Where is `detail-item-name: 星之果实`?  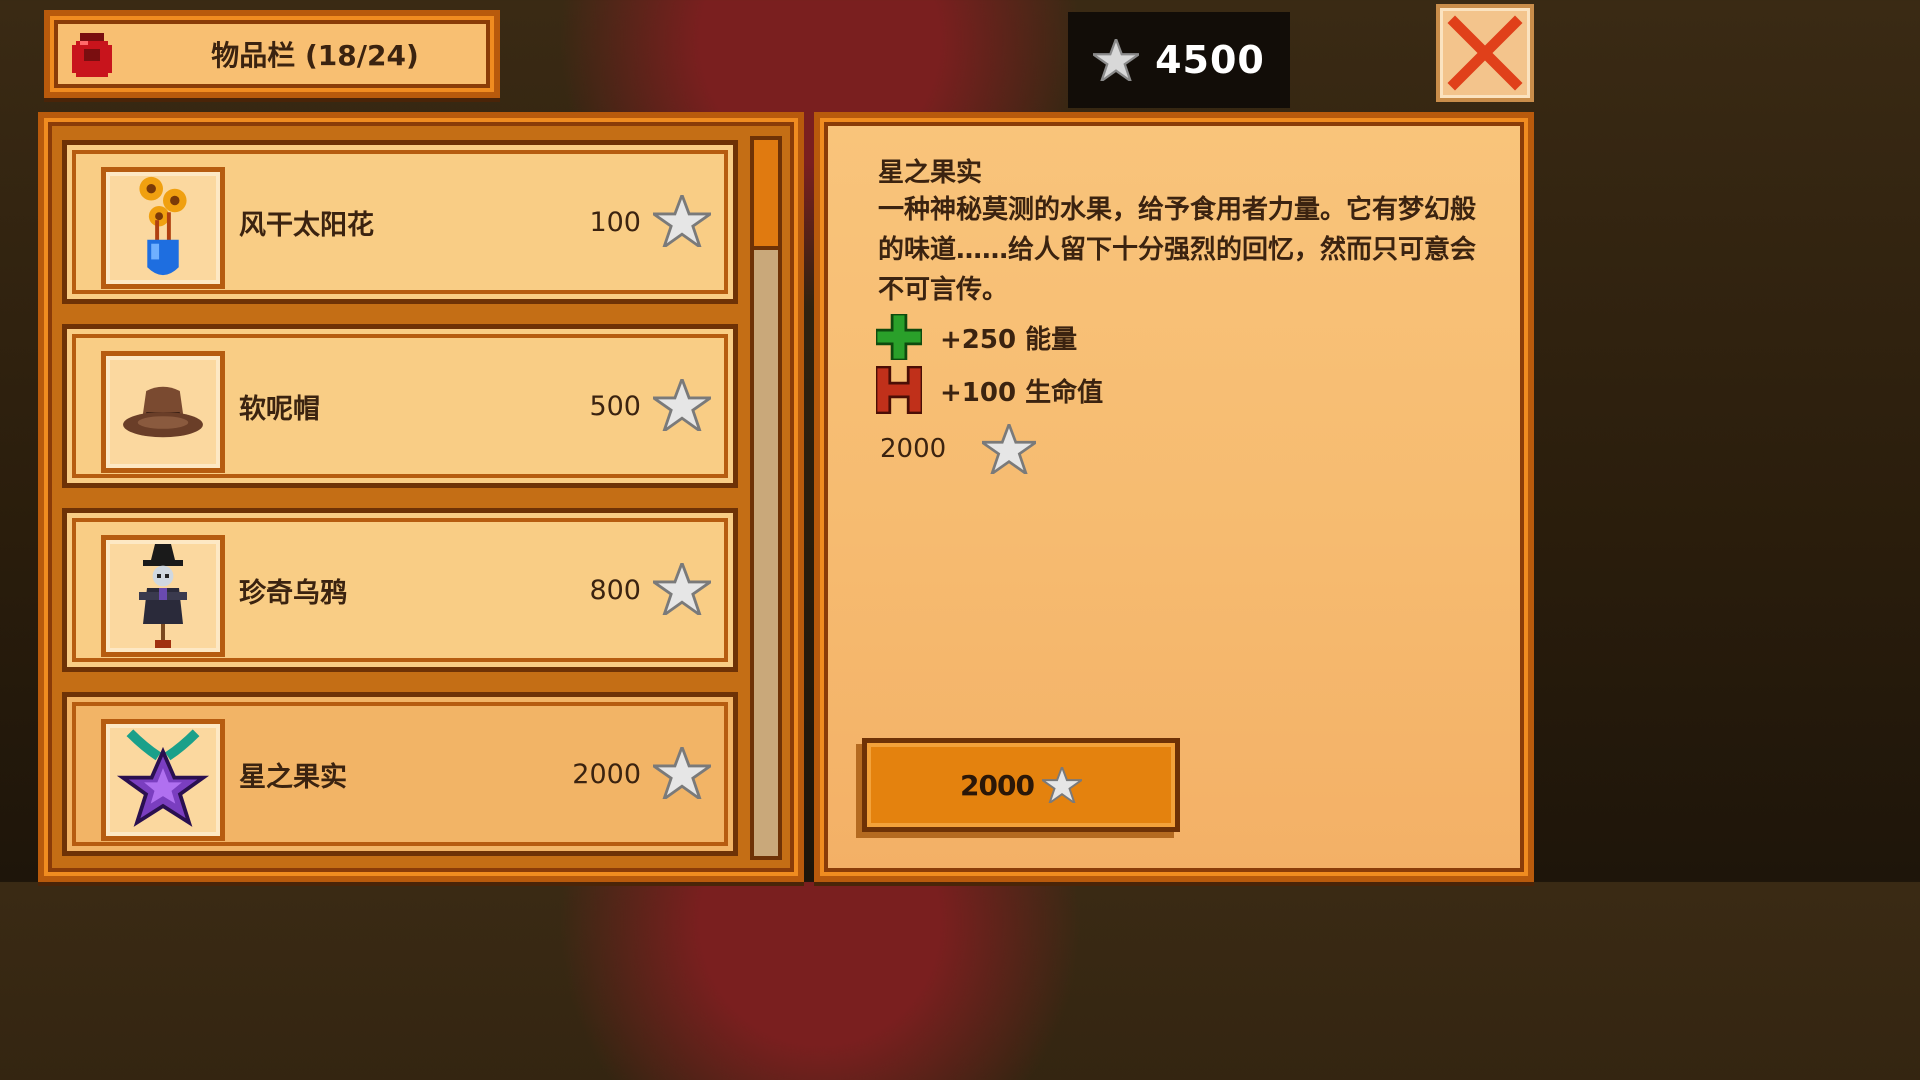
detail-item-name: 星之果实 is located at coordinates (930, 173).